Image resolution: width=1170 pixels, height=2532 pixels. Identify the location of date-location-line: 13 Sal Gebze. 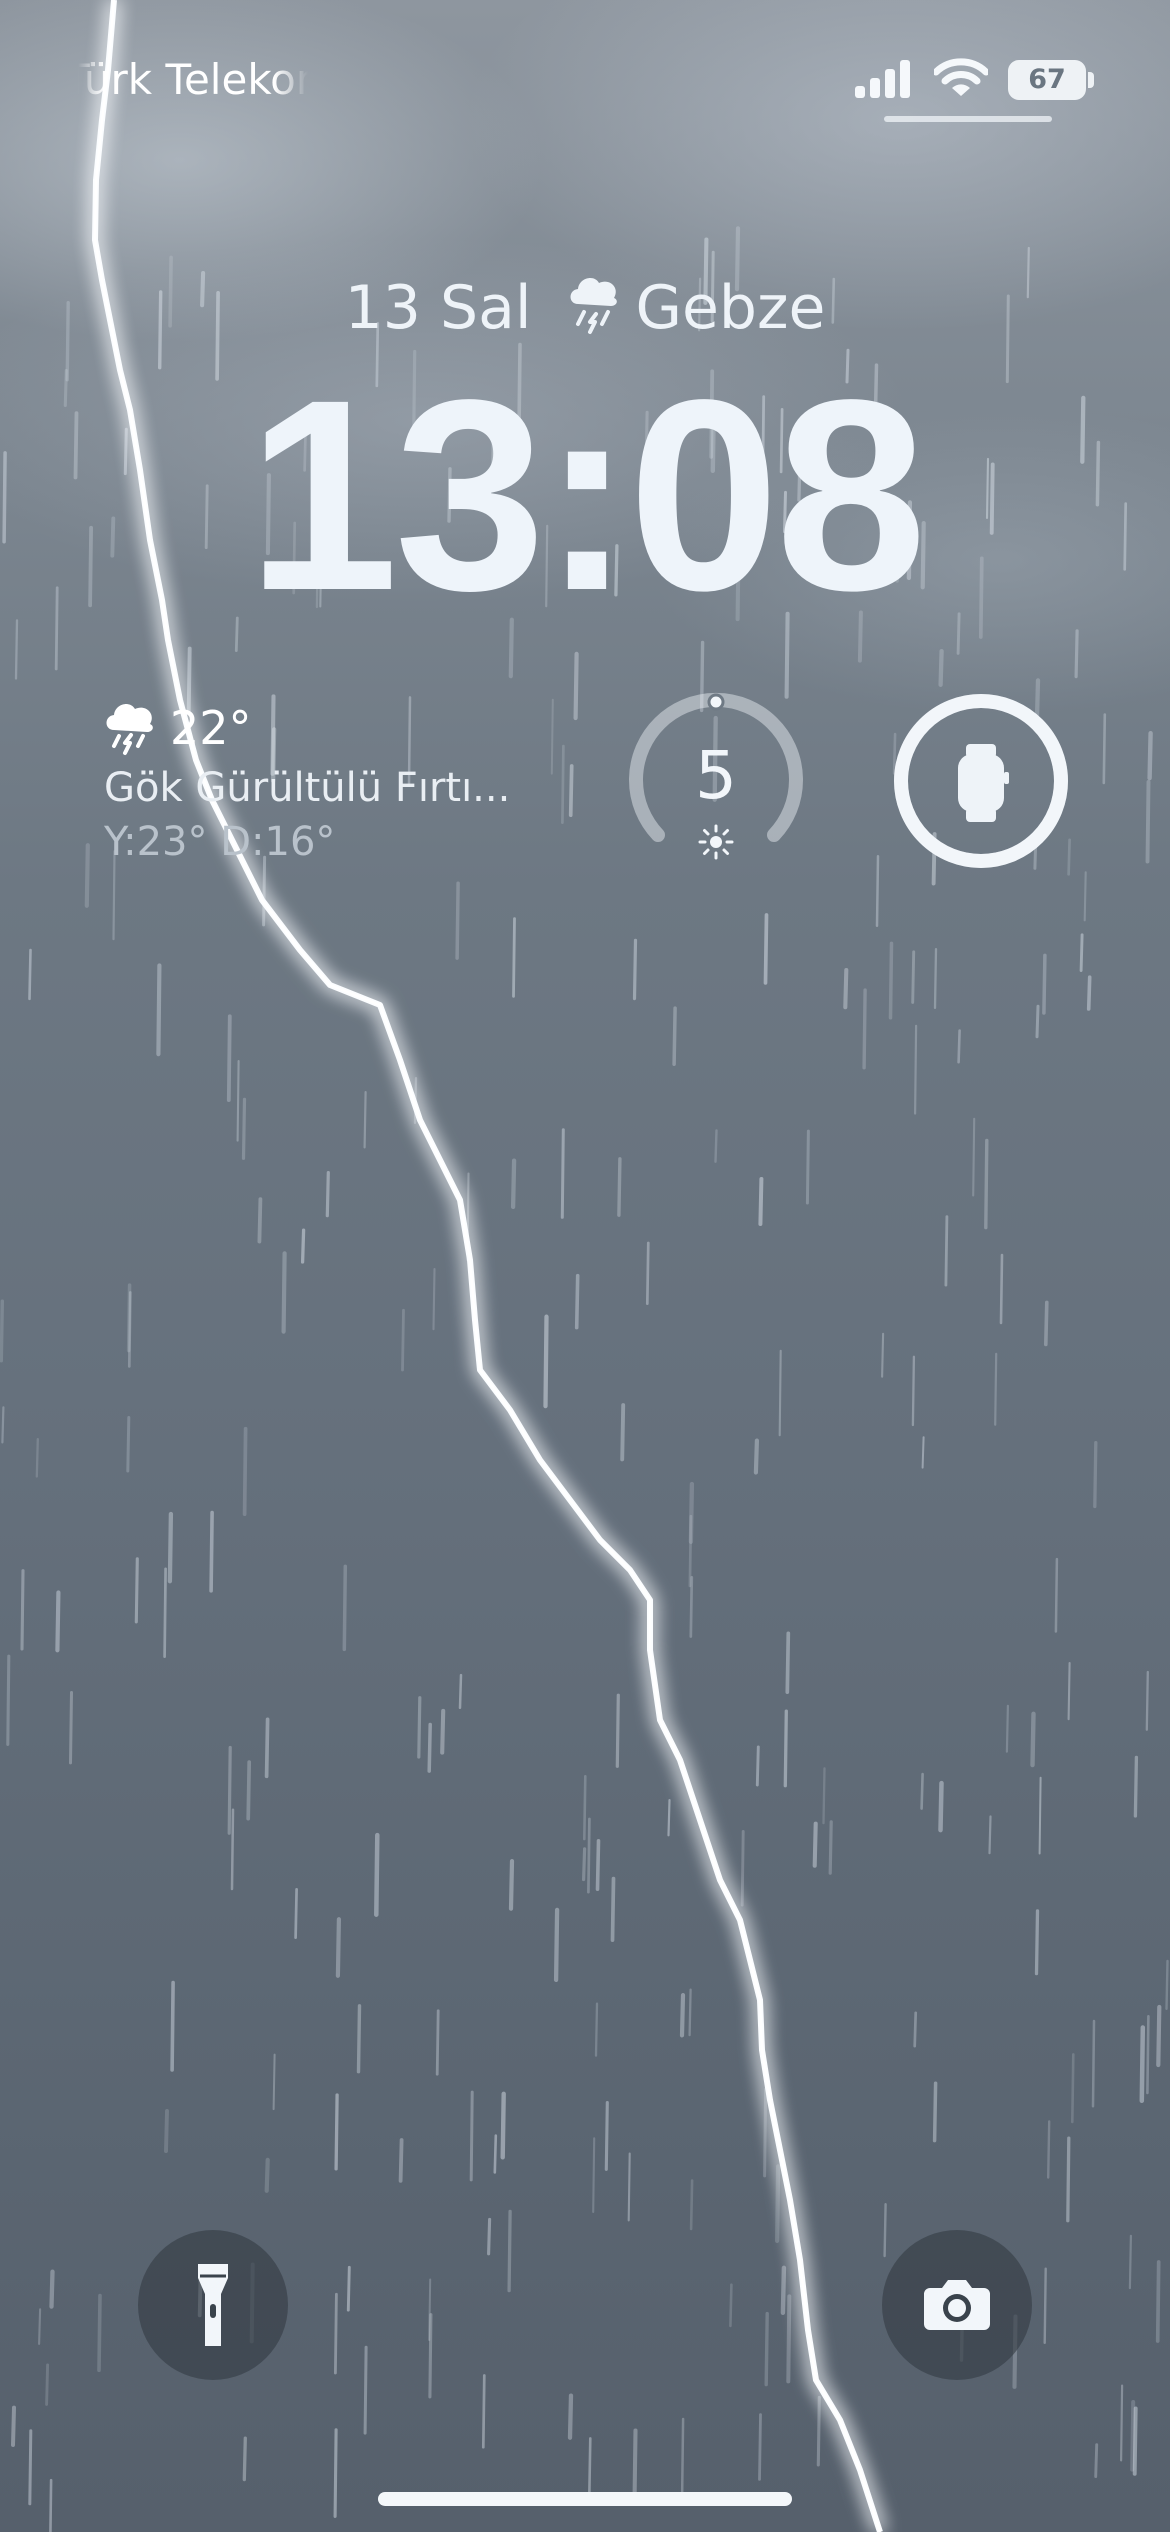
(585, 308).